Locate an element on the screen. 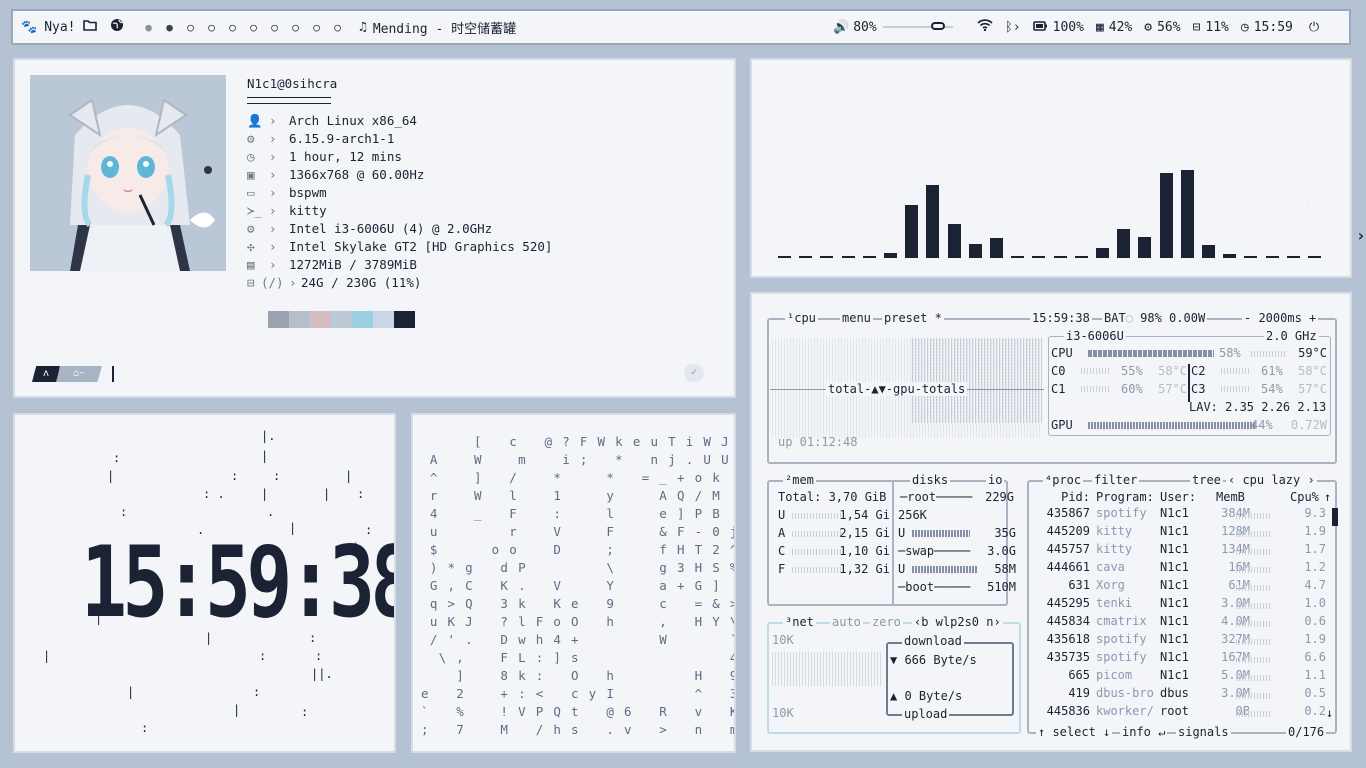 The height and width of the screenshot is (768, 1366). menu-label: menu is located at coordinates (856, 318).